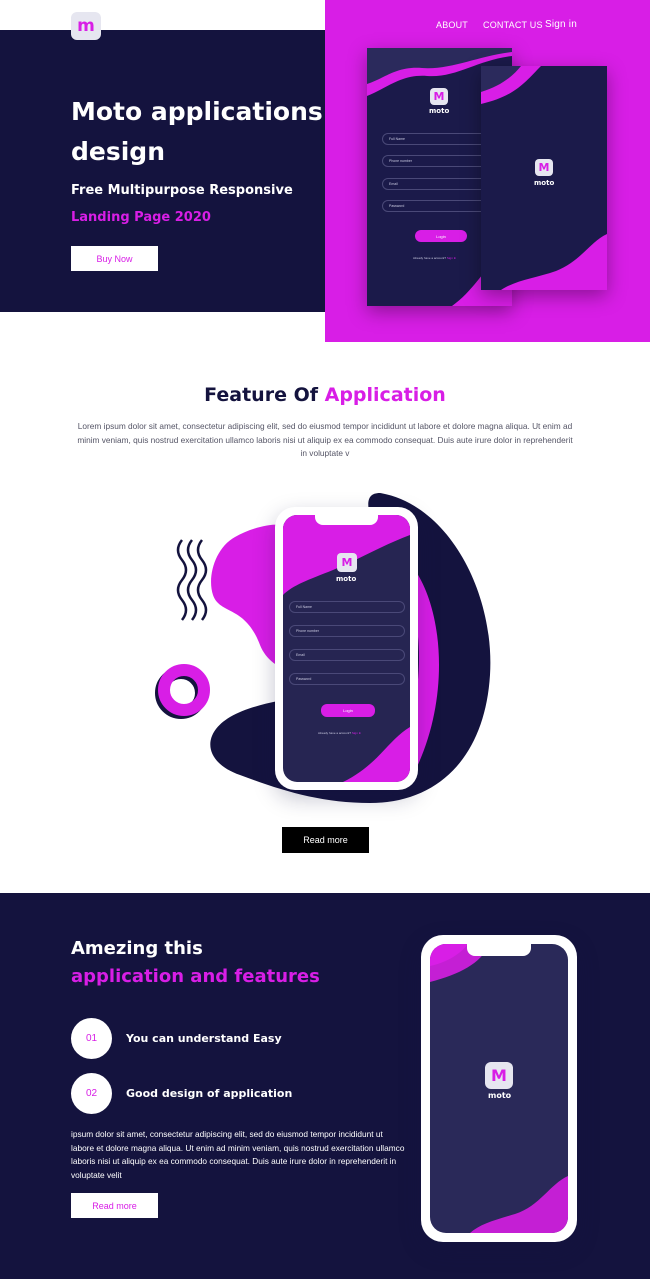 The width and height of the screenshot is (650, 1279). Describe the element at coordinates (439, 111) in the screenshot. I see `mockup-brand-word: moto` at that location.